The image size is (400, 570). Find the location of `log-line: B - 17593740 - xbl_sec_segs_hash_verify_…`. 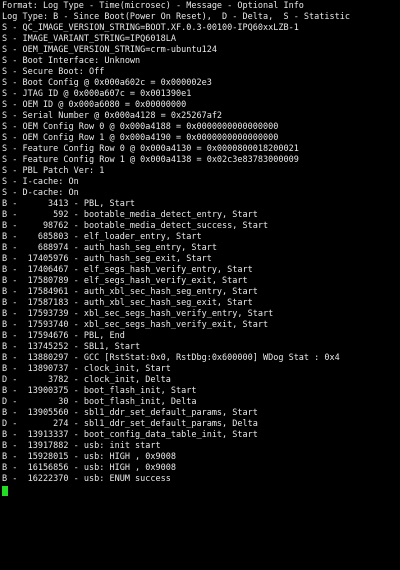

log-line: B - 17593740 - xbl_sec_segs_hash_verify_… is located at coordinates (135, 325).